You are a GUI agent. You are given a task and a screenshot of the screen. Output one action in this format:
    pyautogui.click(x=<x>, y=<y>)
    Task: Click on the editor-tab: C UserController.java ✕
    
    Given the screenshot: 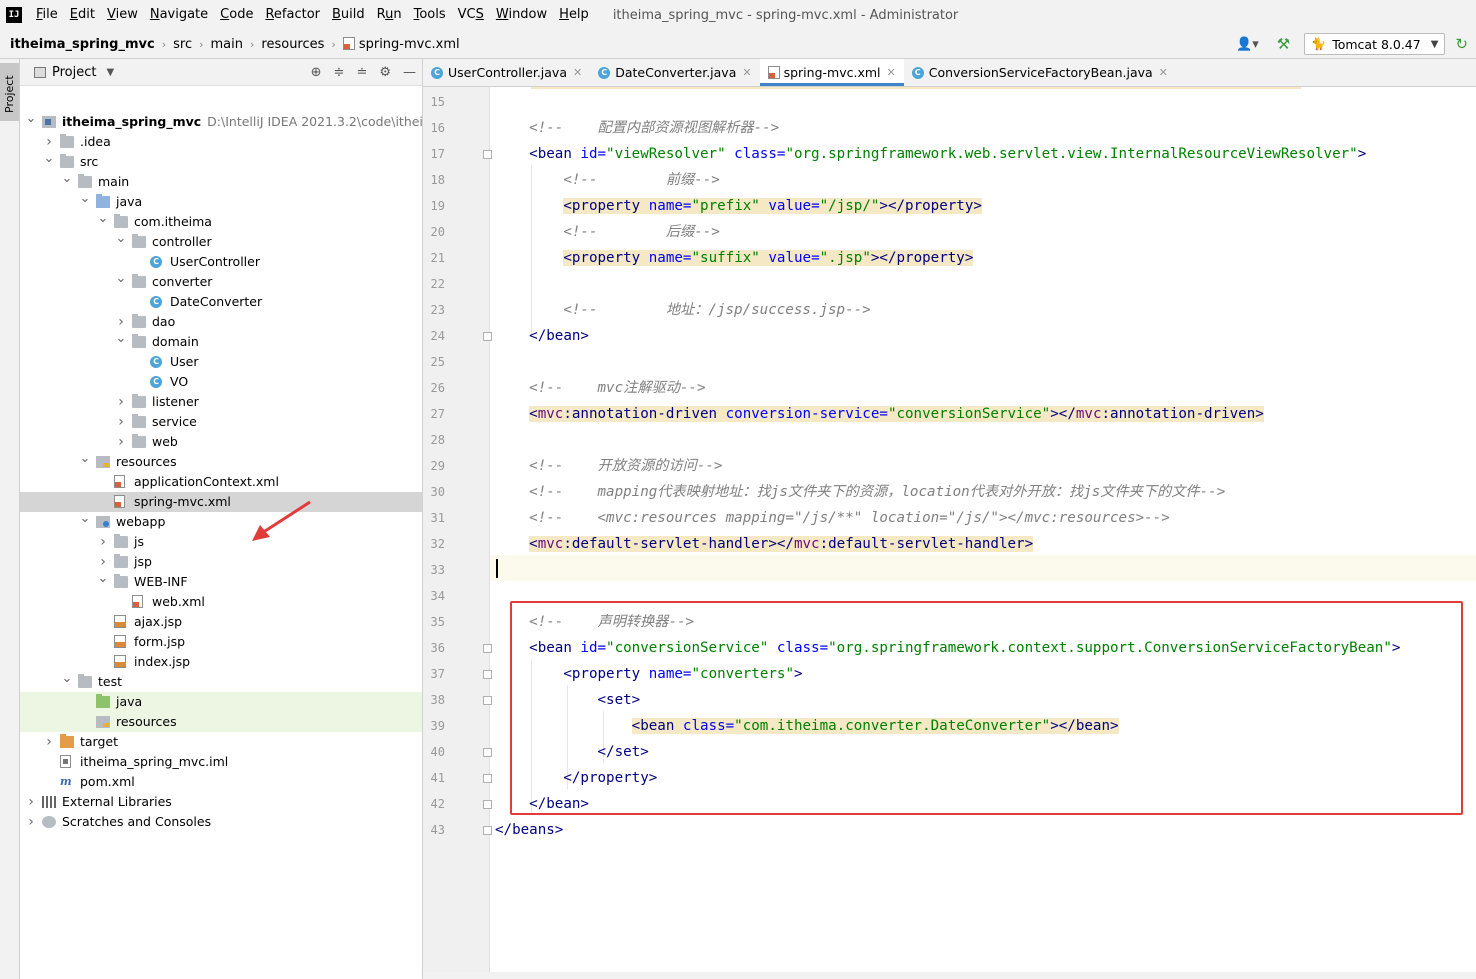 What is the action you would take?
    pyautogui.click(x=506, y=72)
    